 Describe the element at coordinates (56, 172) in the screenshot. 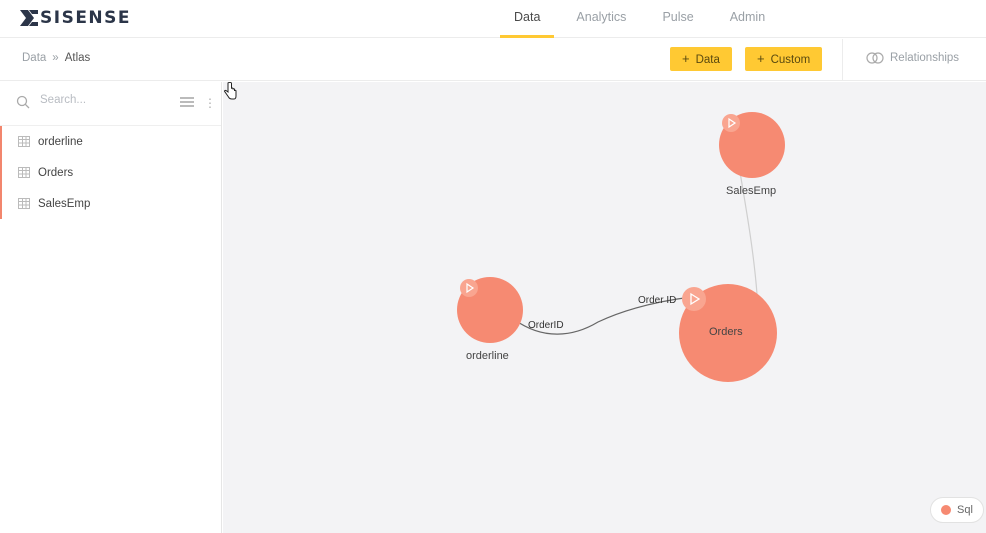

I see `sidebar-item-label: Orders` at that location.